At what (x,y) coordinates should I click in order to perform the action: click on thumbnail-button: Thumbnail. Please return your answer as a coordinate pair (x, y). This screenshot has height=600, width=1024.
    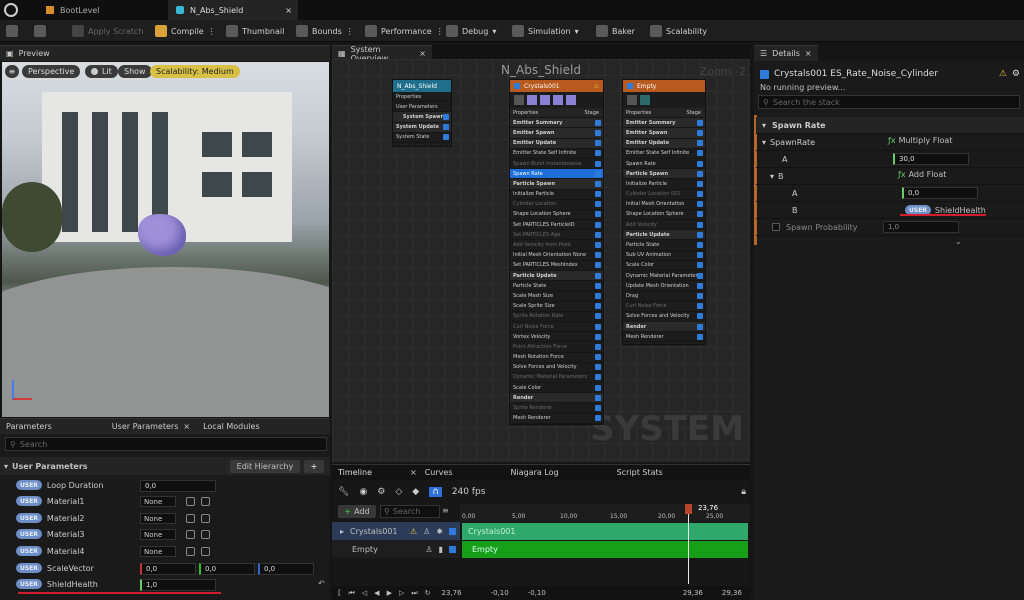
    Looking at the image, I should click on (255, 31).